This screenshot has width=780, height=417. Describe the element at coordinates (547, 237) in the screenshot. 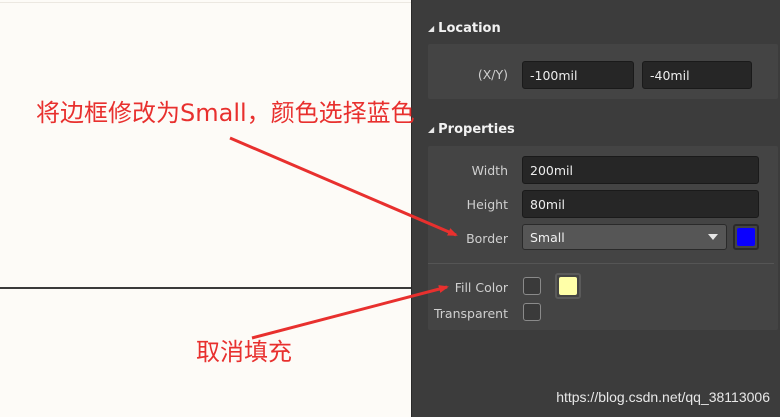

I see `border-select-value: Small` at that location.